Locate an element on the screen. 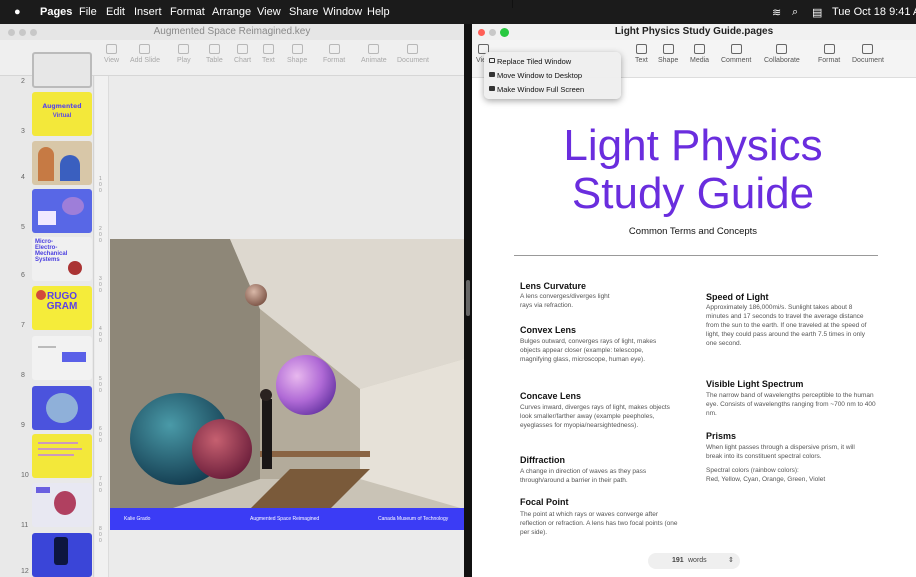  animate-icon is located at coordinates (374, 49).